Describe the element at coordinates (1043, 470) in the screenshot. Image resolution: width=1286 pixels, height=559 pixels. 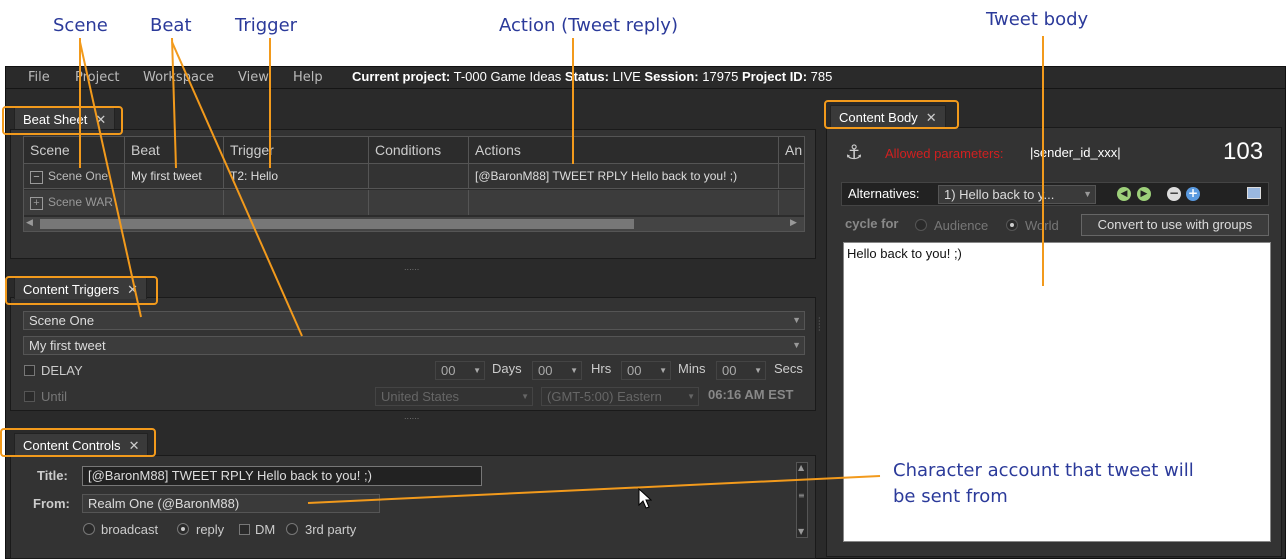
I see `annotation-character-line1: Character account that tweet will` at that location.